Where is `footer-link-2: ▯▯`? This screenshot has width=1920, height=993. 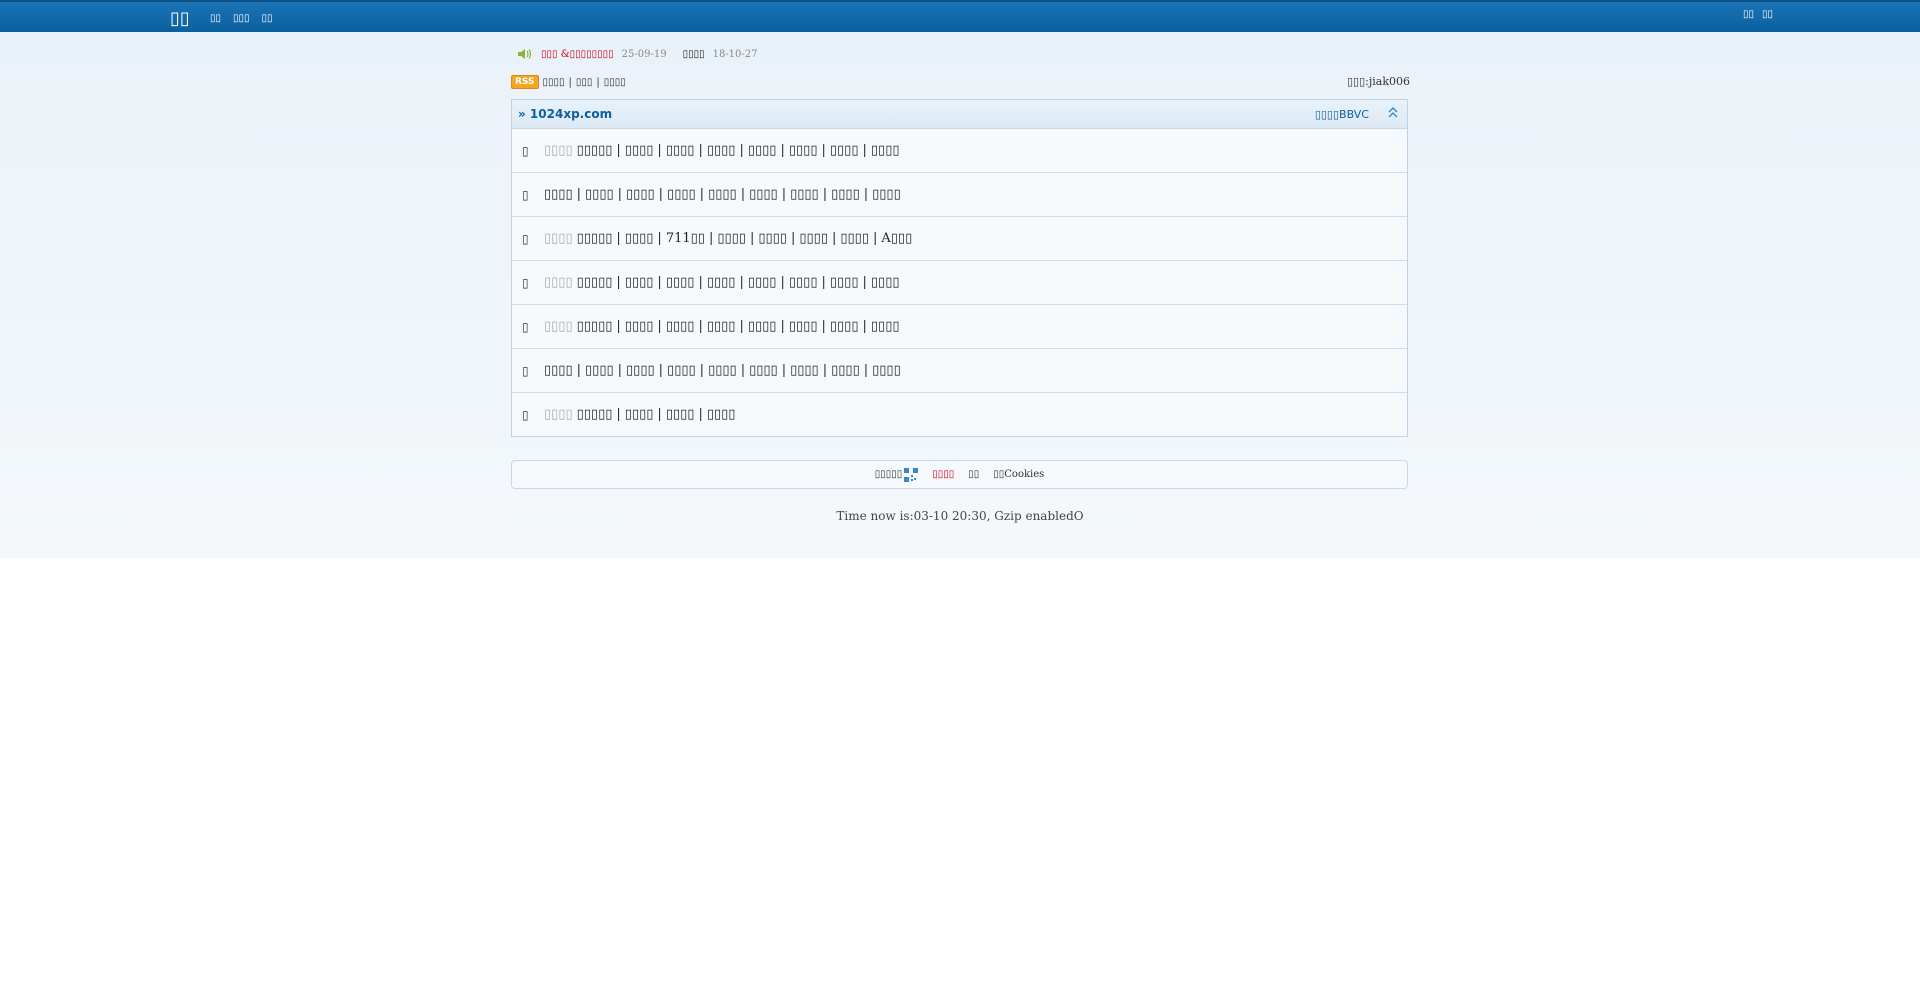
footer-link-2: ▯▯ is located at coordinates (973, 474).